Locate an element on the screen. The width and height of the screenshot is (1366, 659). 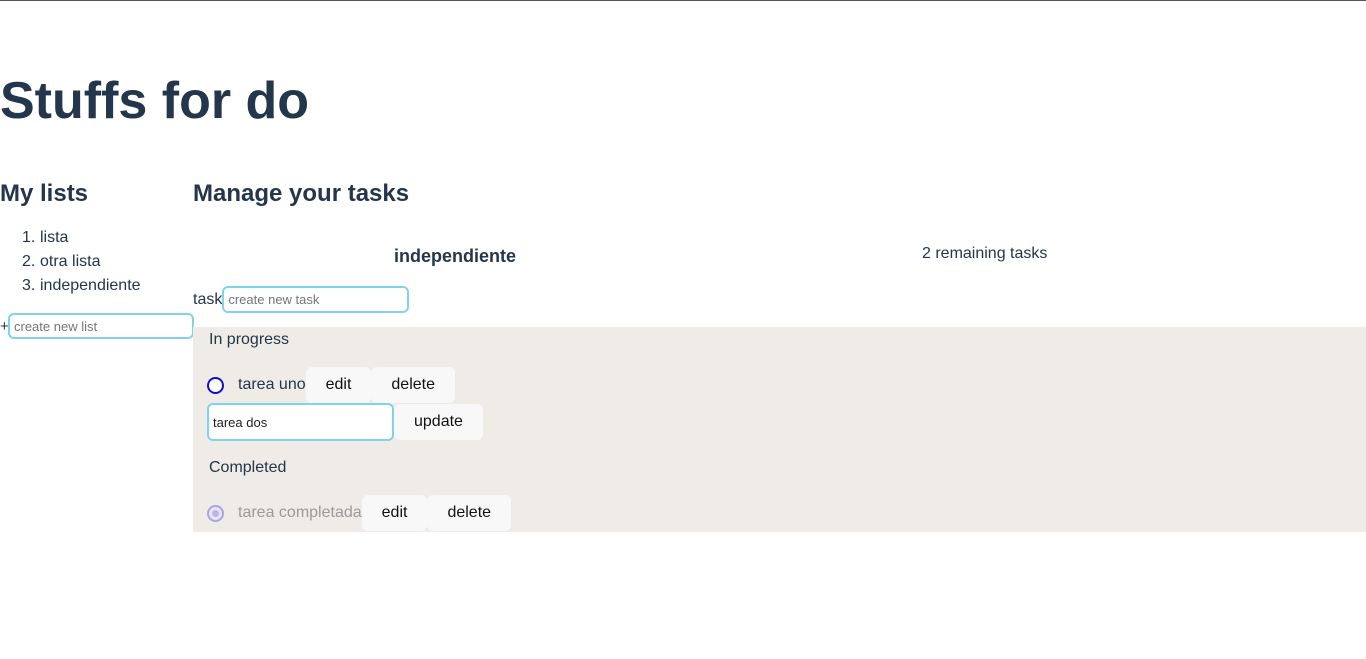
new-task-form: task is located at coordinates (301, 299).